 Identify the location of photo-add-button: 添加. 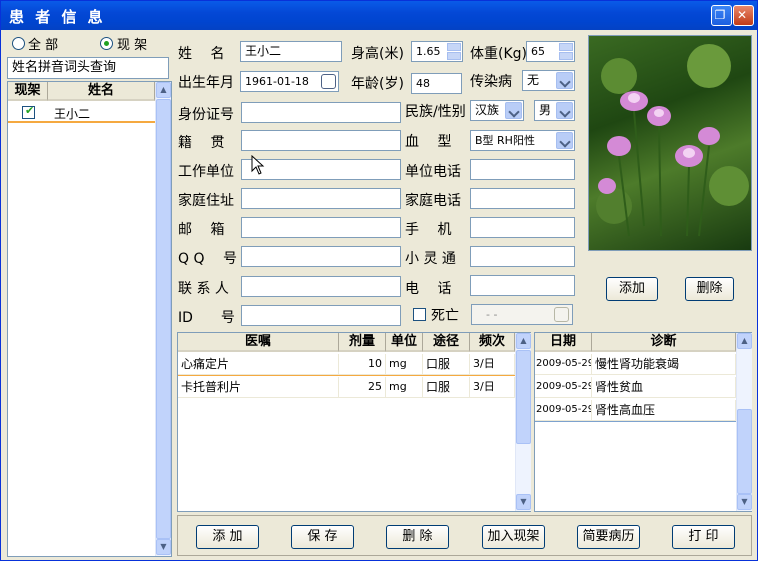
(632, 289).